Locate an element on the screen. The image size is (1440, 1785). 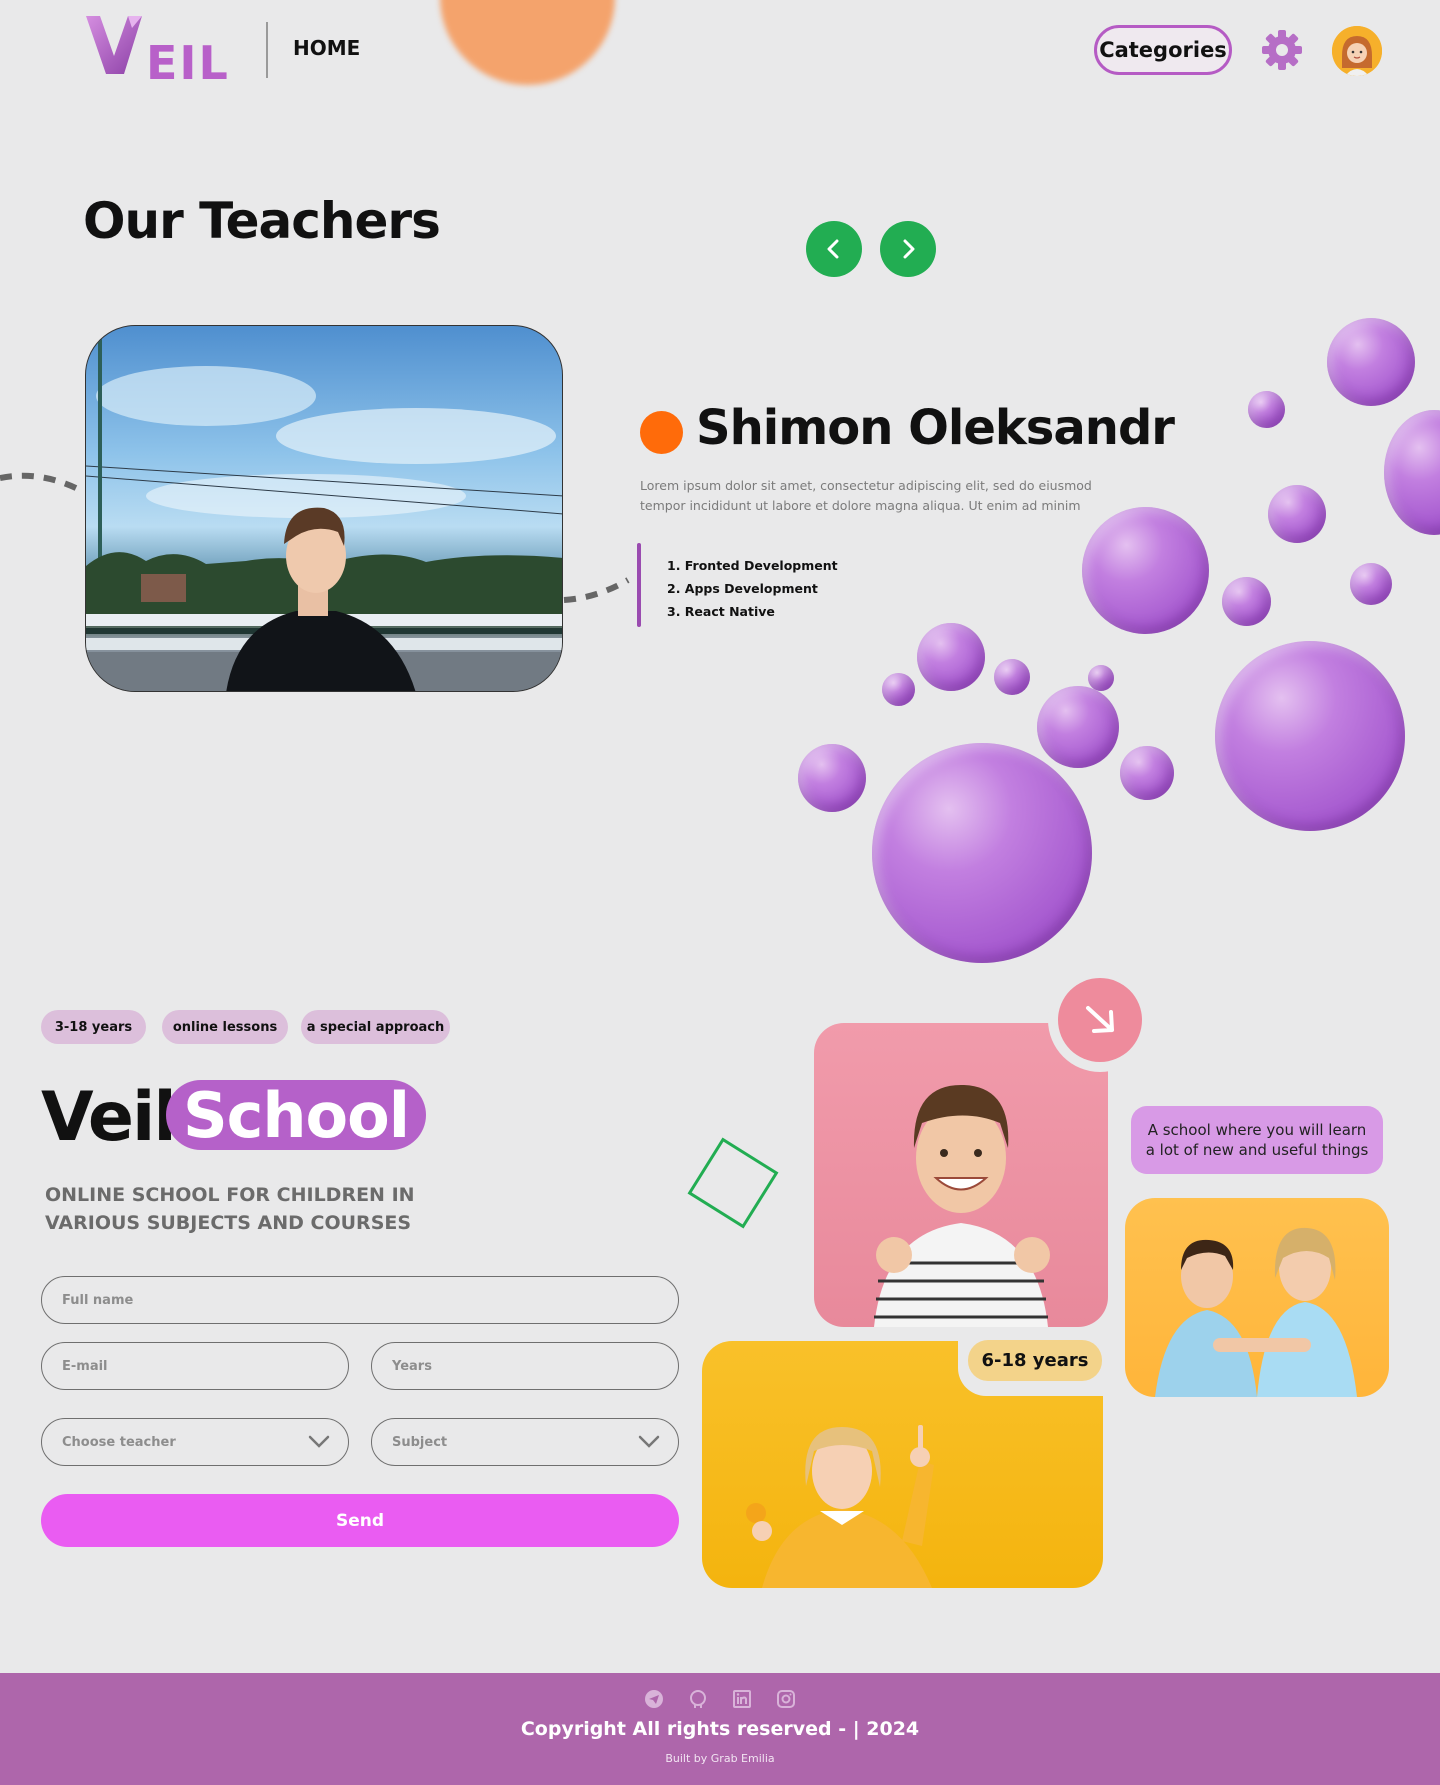
avatar-girl-icon is located at coordinates (1357, 51).